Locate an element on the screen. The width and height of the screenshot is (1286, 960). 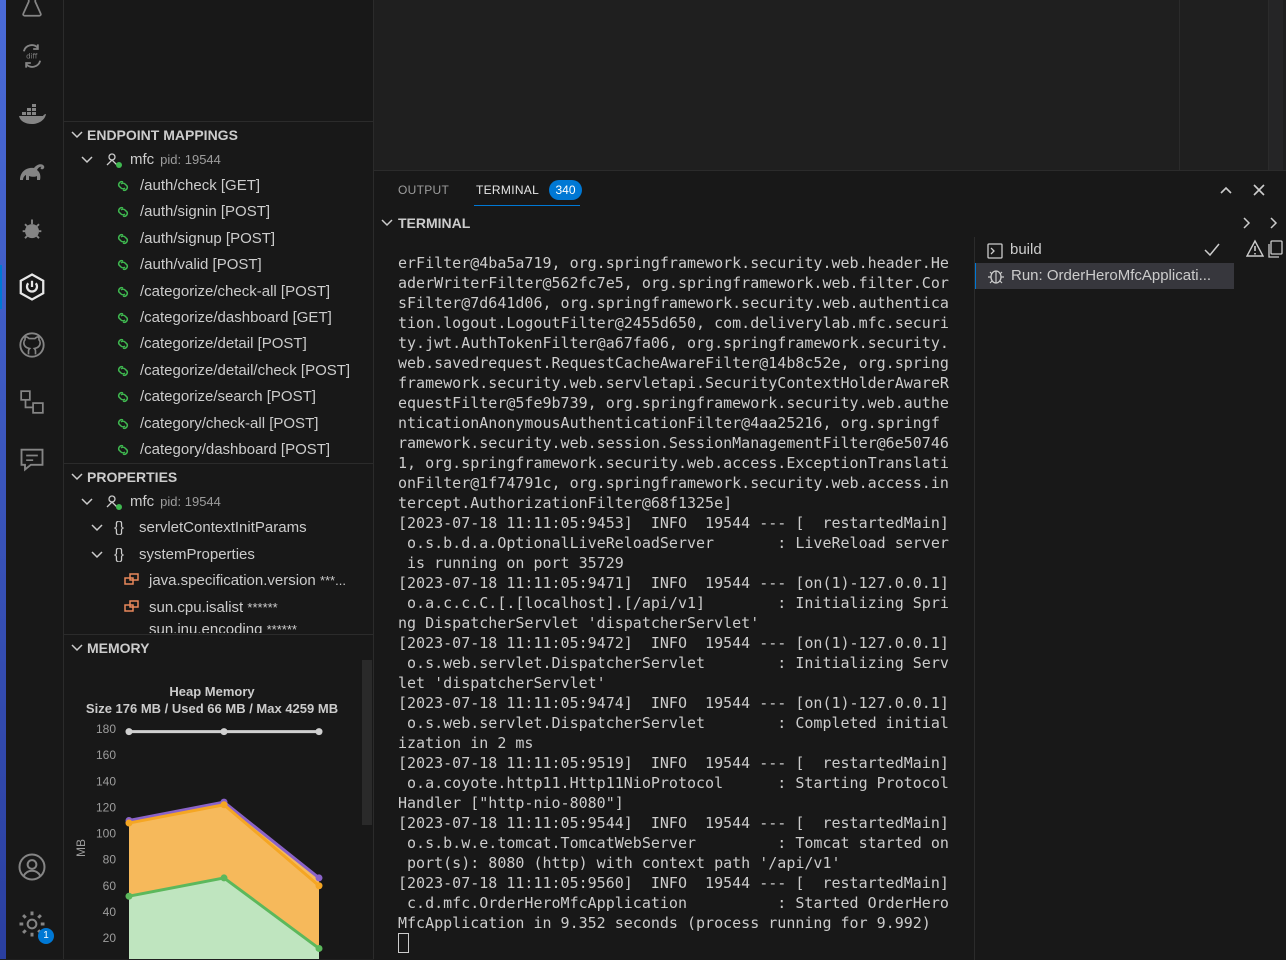
y-tick-label: 100 is located at coordinates (106, 834).